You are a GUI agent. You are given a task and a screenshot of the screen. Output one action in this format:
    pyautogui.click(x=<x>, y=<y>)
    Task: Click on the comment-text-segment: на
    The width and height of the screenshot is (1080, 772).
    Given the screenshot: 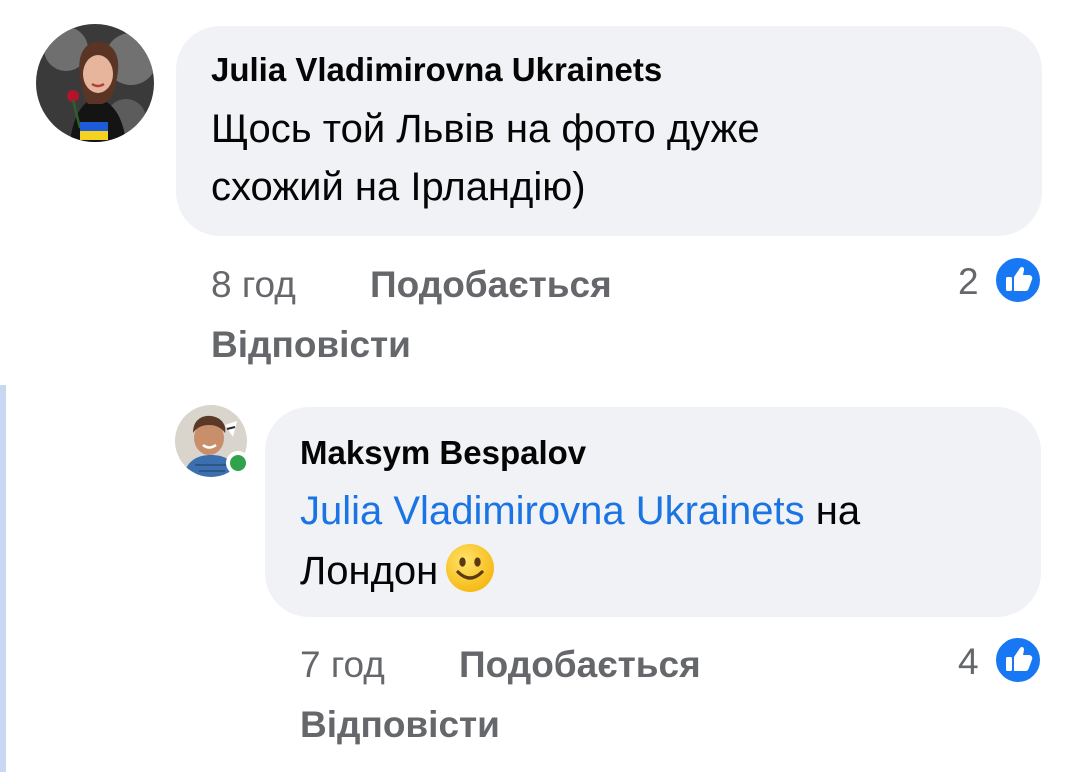 What is the action you would take?
    pyautogui.click(x=838, y=511)
    